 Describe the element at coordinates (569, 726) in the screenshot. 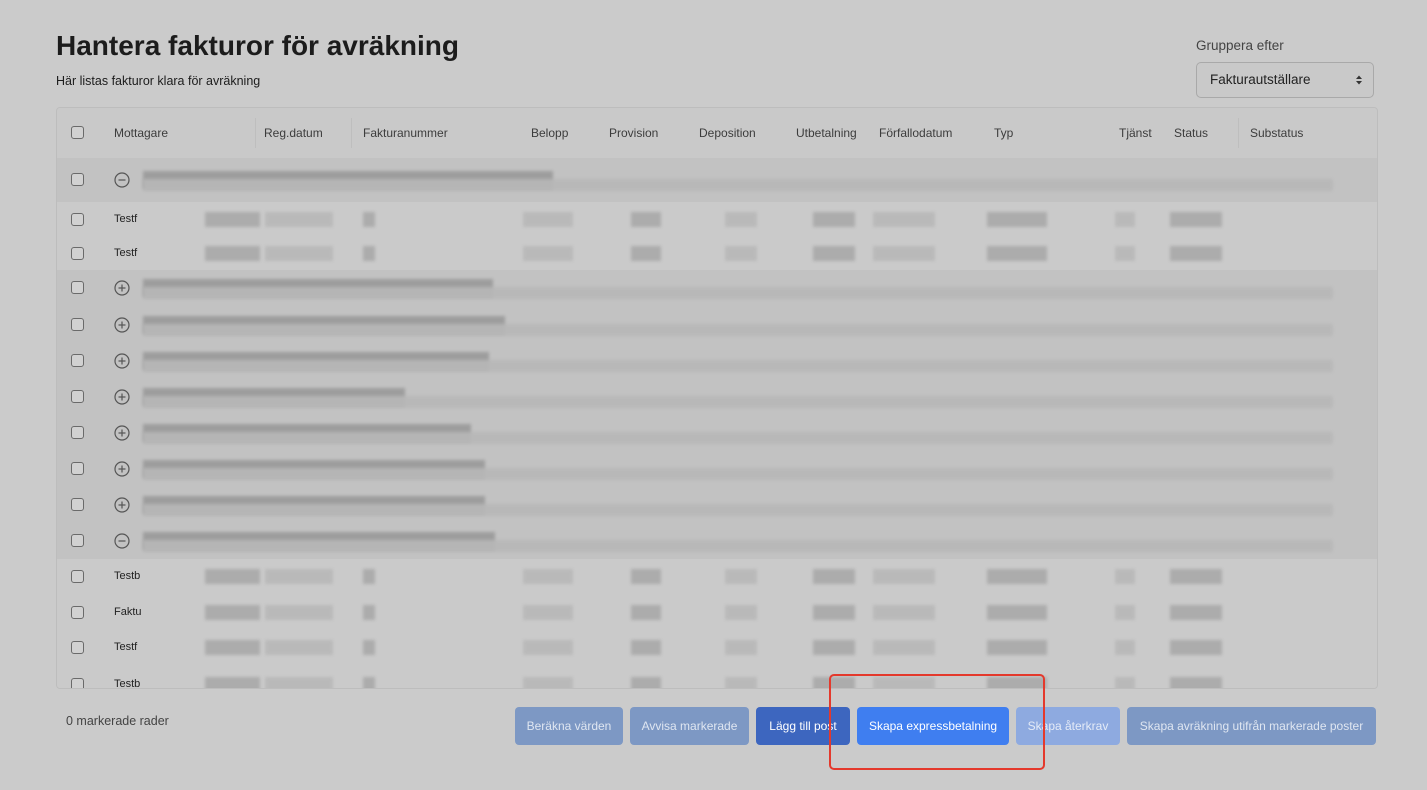

I see `calculate-values-button: Beräkna värden` at that location.